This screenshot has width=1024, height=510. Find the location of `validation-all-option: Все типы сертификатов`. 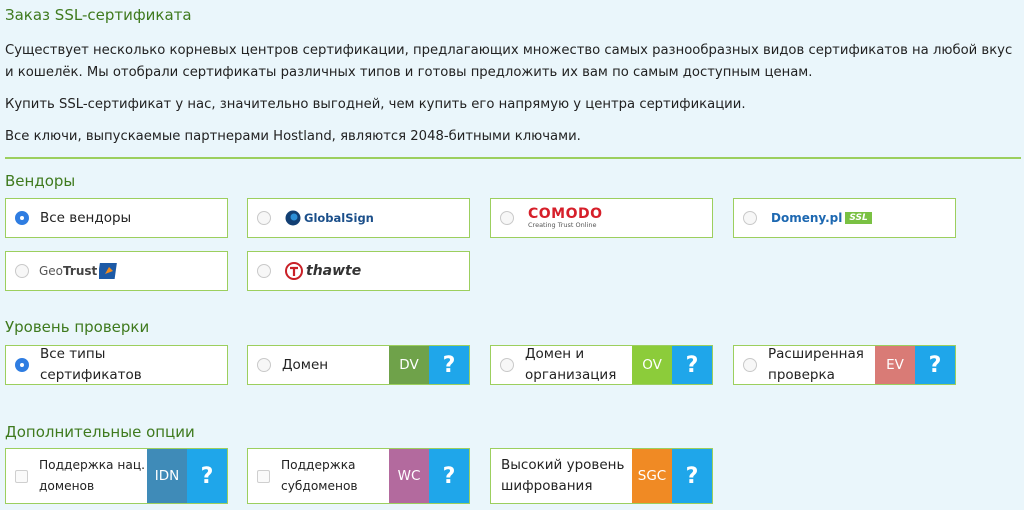

validation-all-option: Все типы сертификатов is located at coordinates (116, 365).